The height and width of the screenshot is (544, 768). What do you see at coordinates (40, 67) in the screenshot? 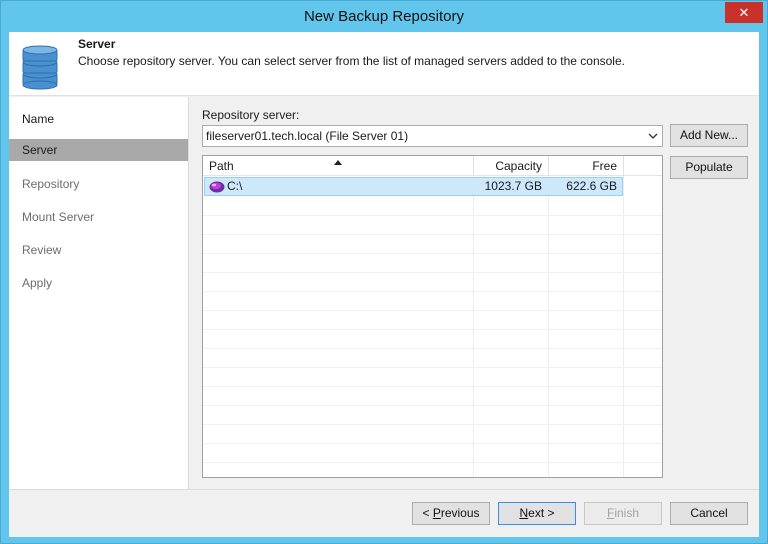
I see `database-icon` at bounding box center [40, 67].